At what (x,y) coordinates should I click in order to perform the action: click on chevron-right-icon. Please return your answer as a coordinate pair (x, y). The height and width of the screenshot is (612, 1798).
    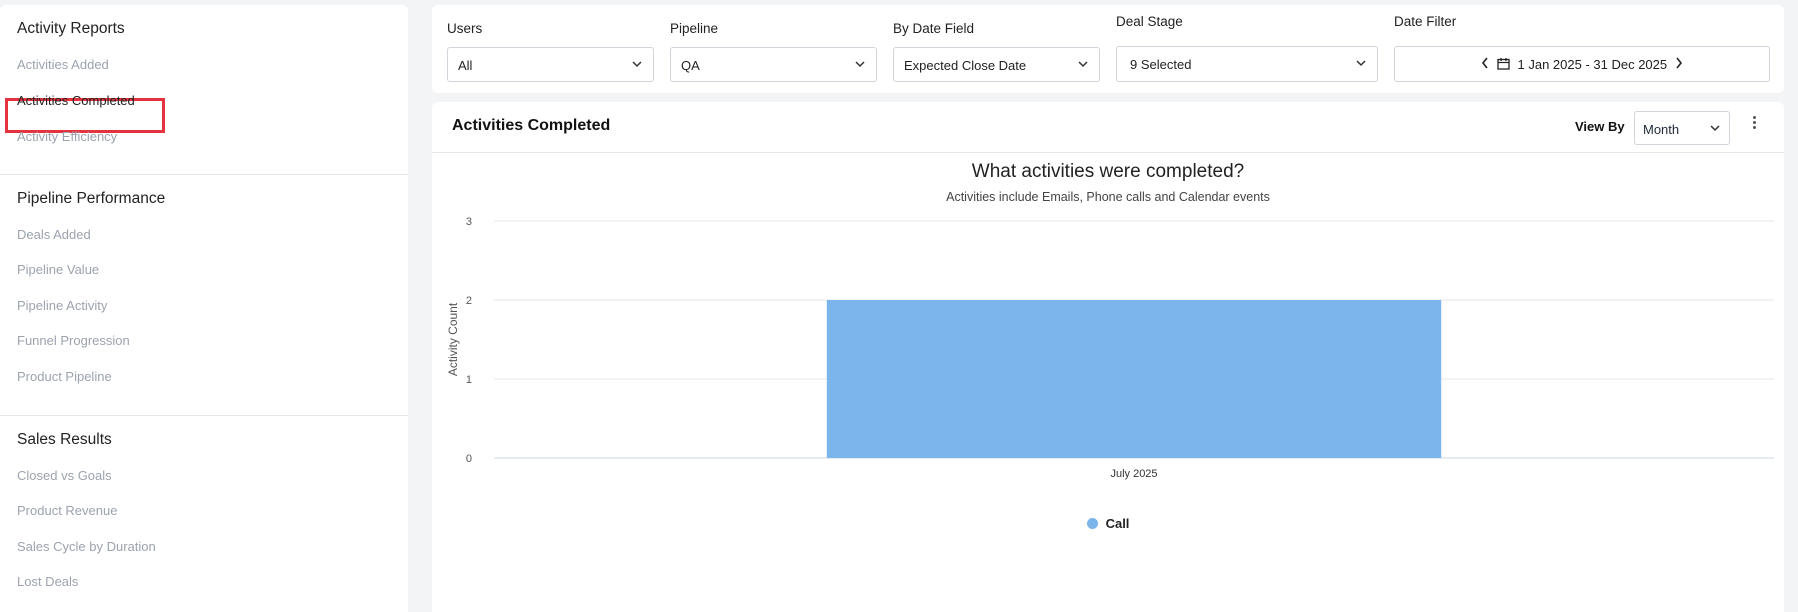
    Looking at the image, I should click on (1679, 64).